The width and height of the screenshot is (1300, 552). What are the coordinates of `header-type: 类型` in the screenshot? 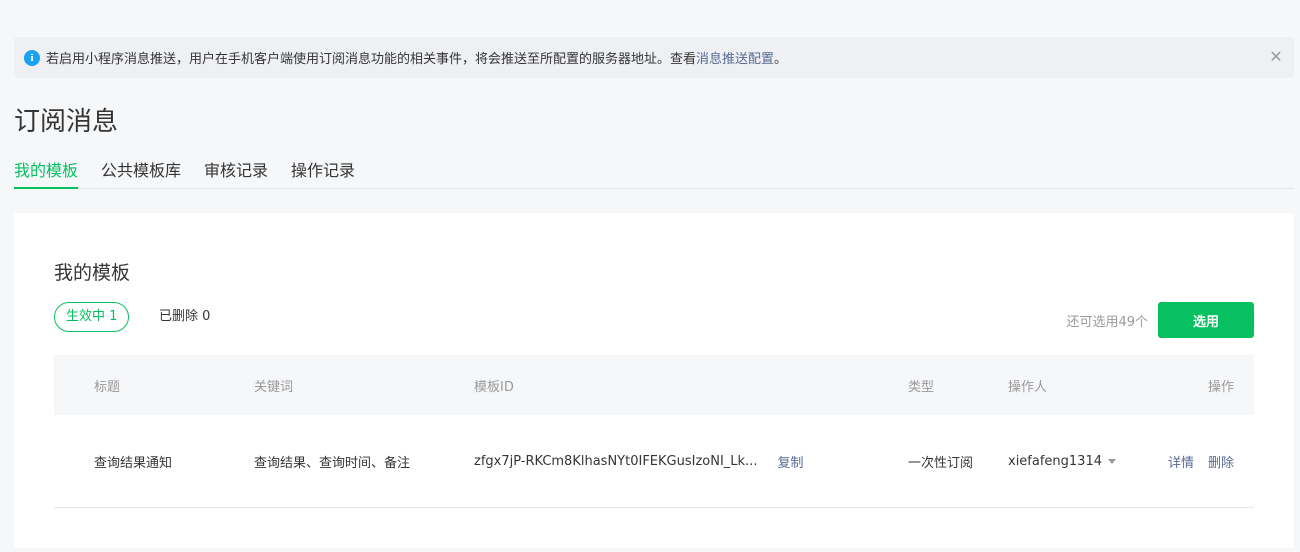 It's located at (921, 387).